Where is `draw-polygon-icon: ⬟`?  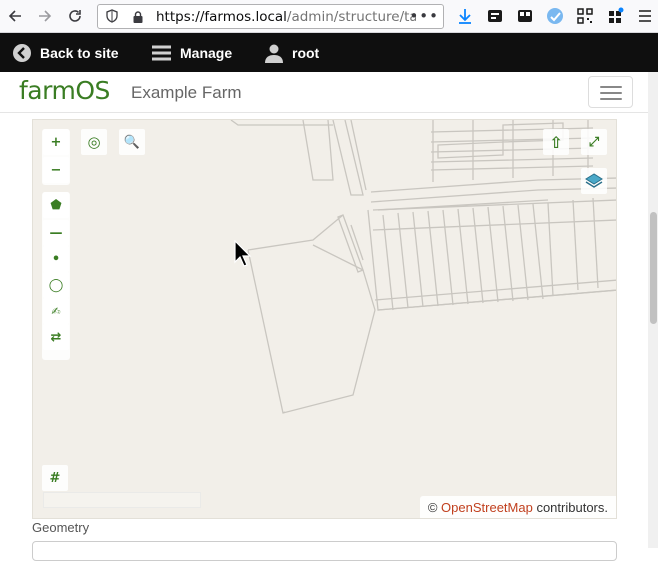 draw-polygon-icon: ⬟ is located at coordinates (56, 205).